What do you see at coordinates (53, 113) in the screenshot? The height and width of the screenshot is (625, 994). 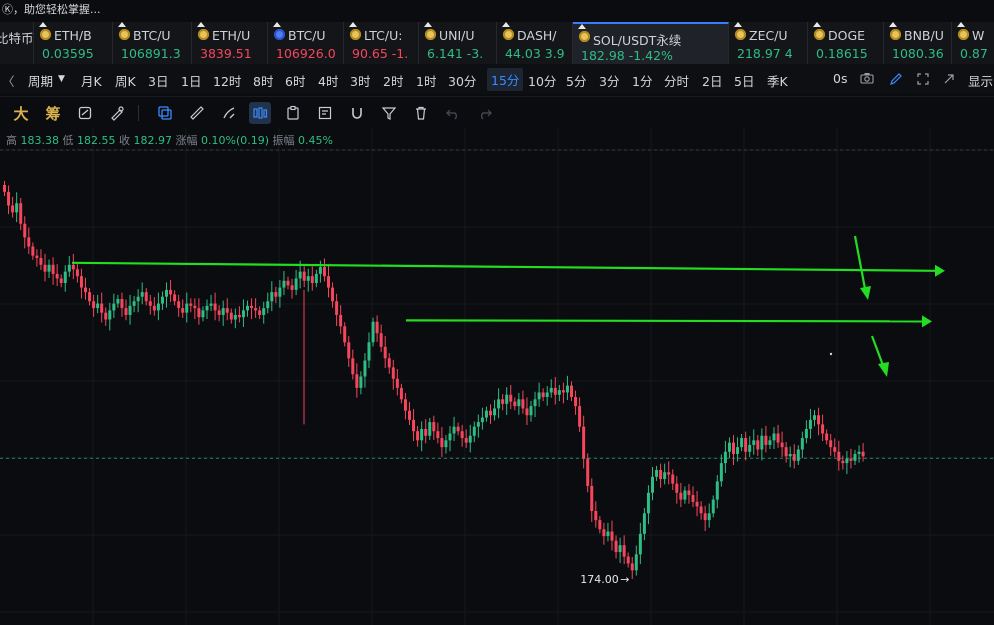 I see `chip-distribution-button: 筹` at bounding box center [53, 113].